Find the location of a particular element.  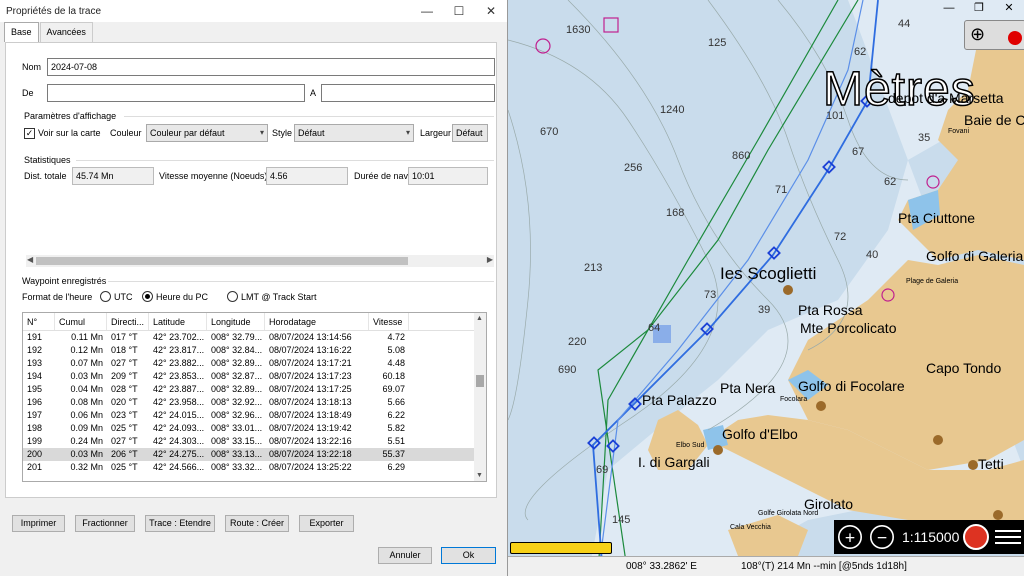

table-cell: 5.82 is located at coordinates (396, 428).